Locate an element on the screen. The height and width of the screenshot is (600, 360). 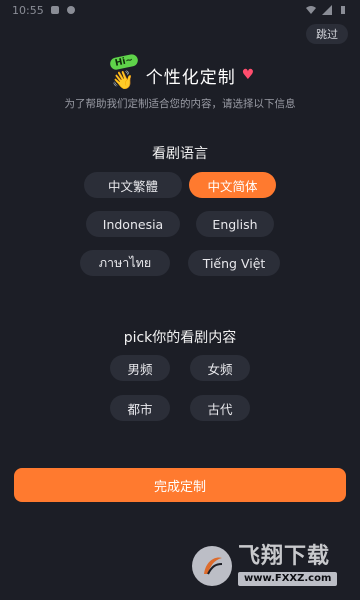
status-bar: 10:55 is located at coordinates (180, 10).